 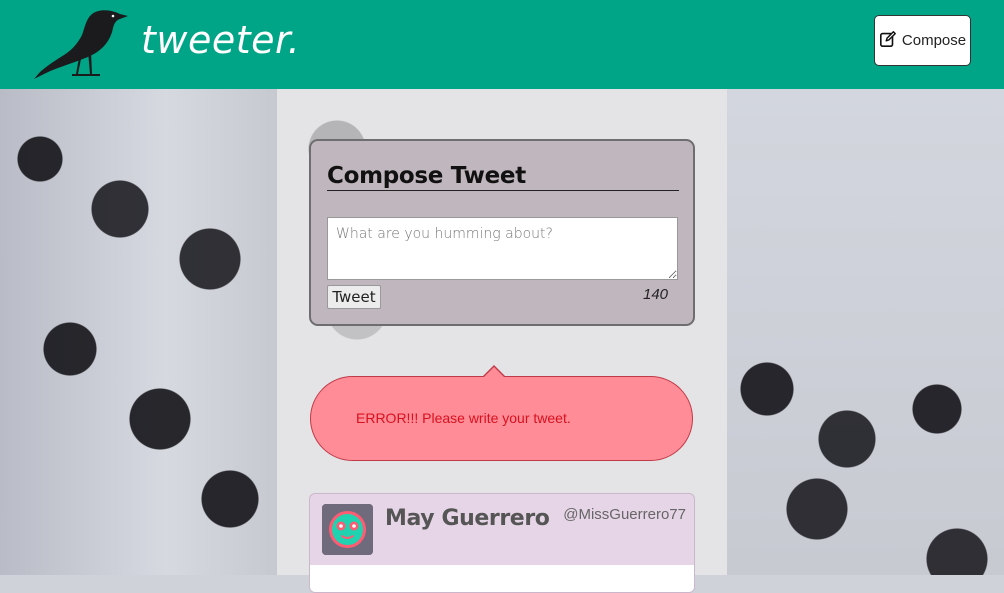 I want to click on compose-title: Compose Tweet, so click(x=503, y=177).